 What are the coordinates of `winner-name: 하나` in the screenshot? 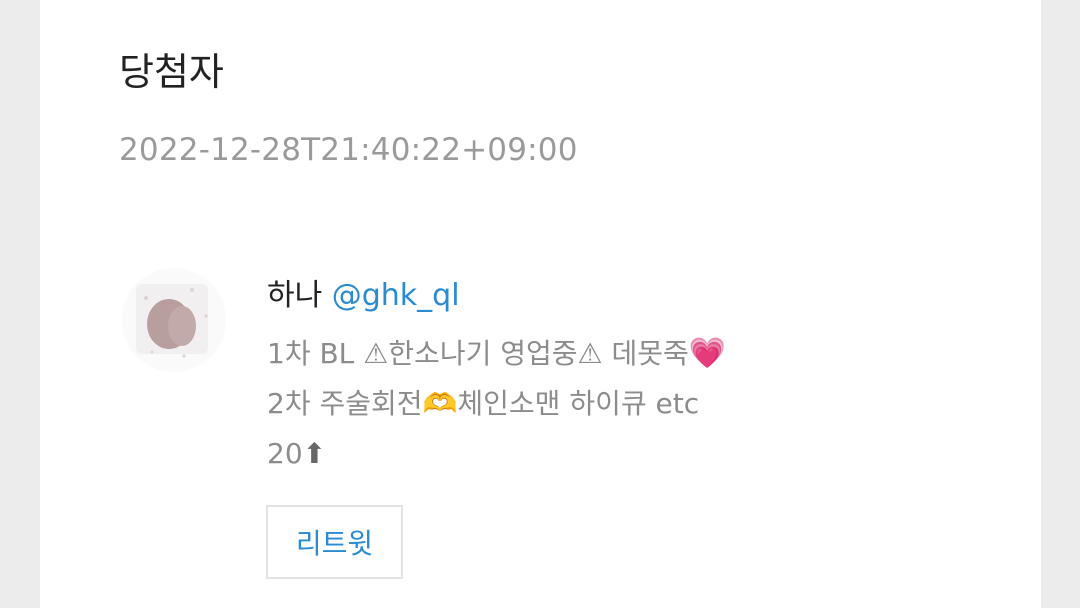 It's located at (295, 295).